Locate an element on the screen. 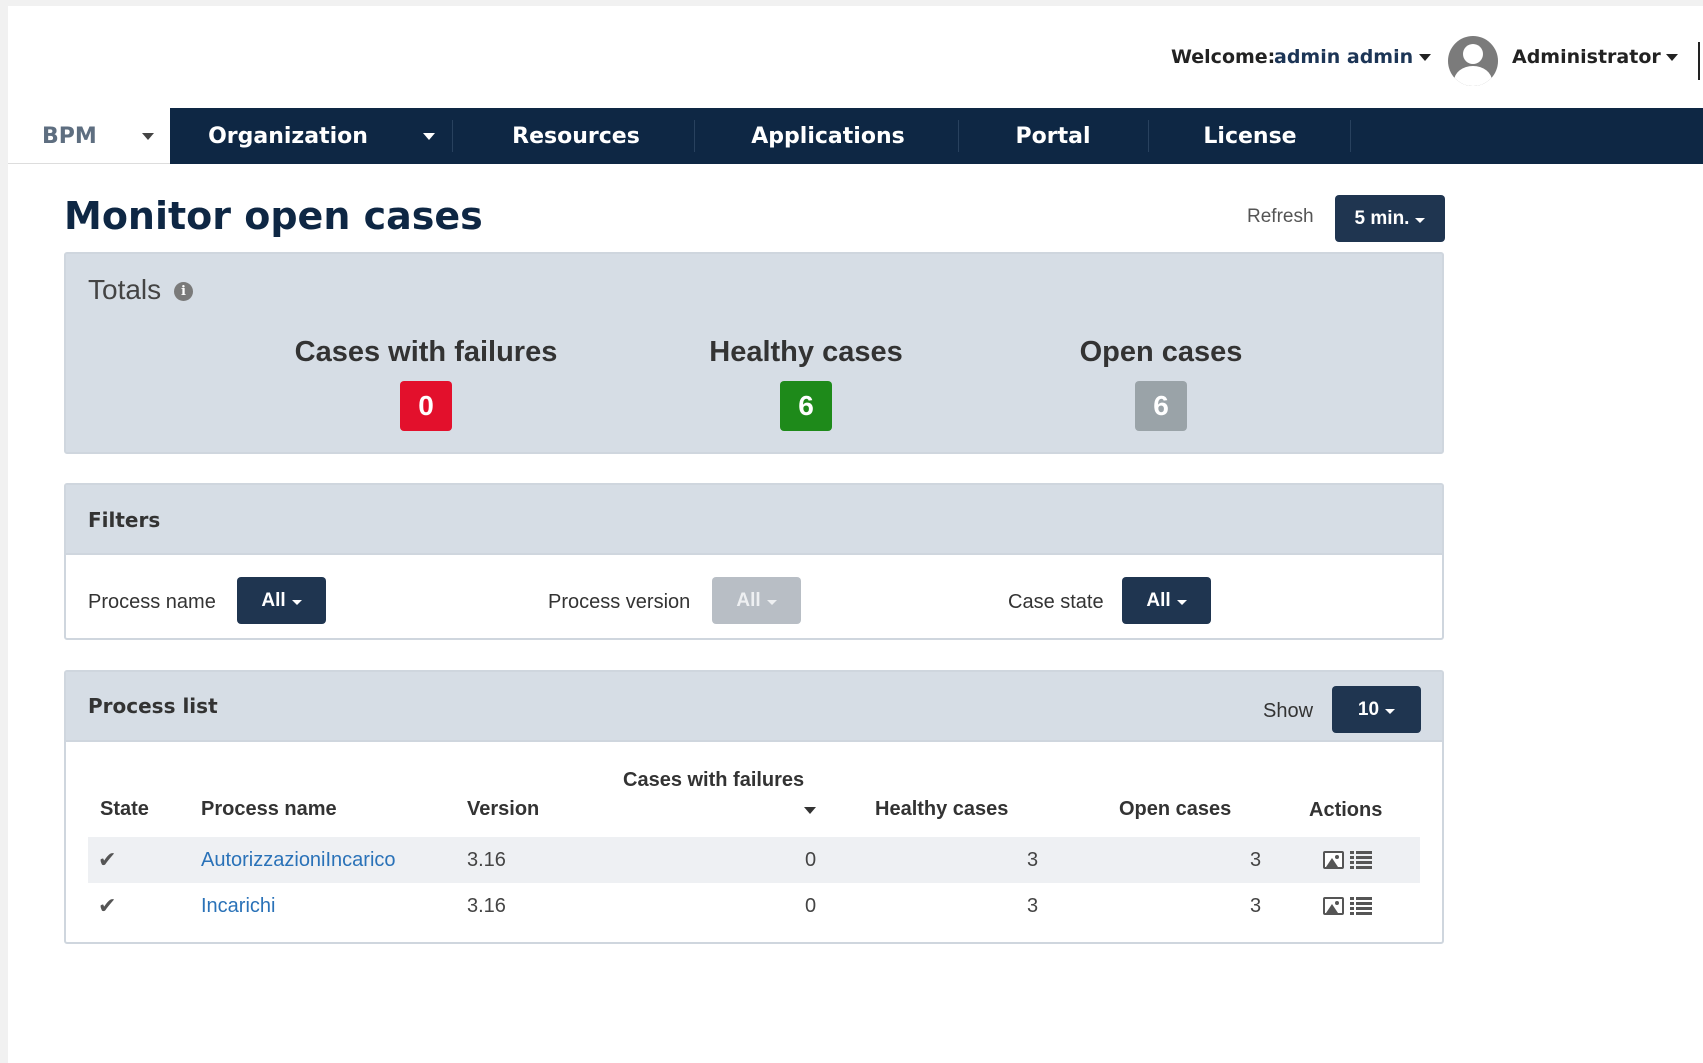  sort-caret-down-icon is located at coordinates (810, 810).